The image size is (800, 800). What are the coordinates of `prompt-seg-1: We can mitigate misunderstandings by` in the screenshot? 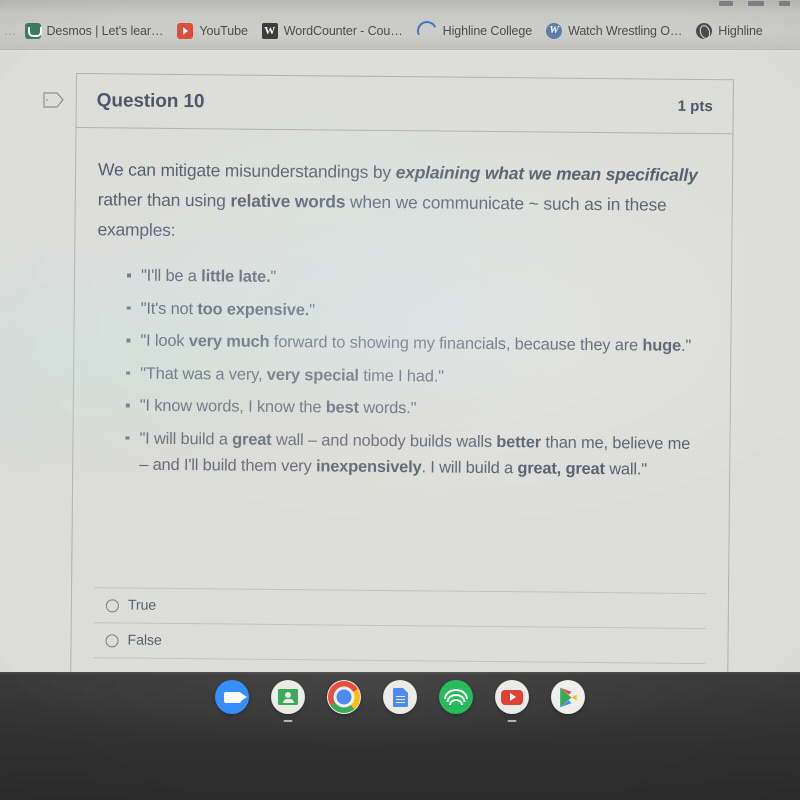 It's located at (246, 171).